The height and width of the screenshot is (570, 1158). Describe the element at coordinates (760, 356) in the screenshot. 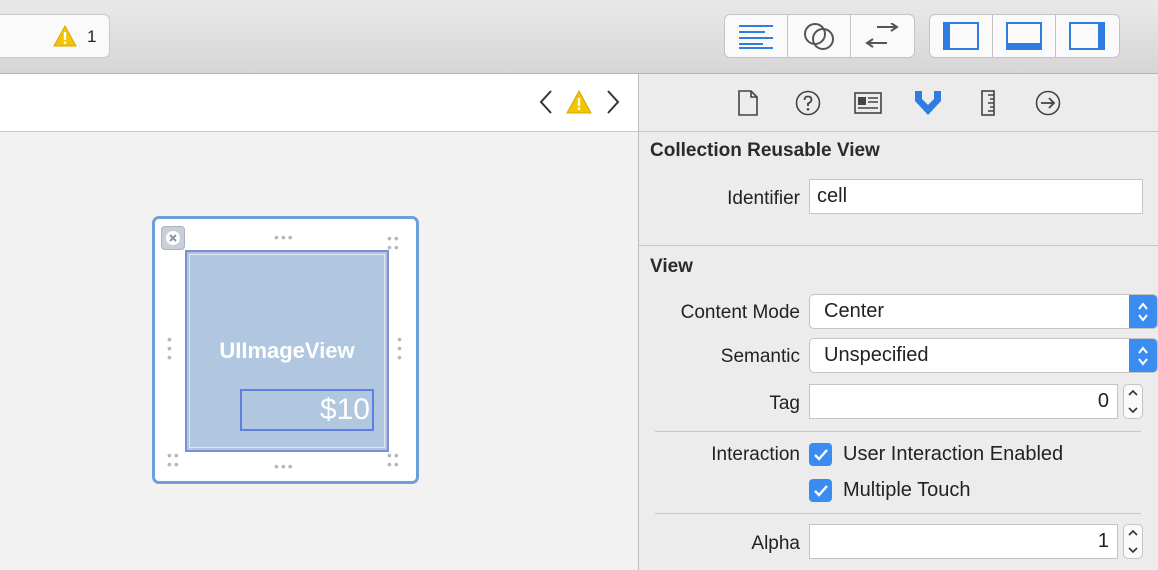

I see `semantic-label: Semantic` at that location.